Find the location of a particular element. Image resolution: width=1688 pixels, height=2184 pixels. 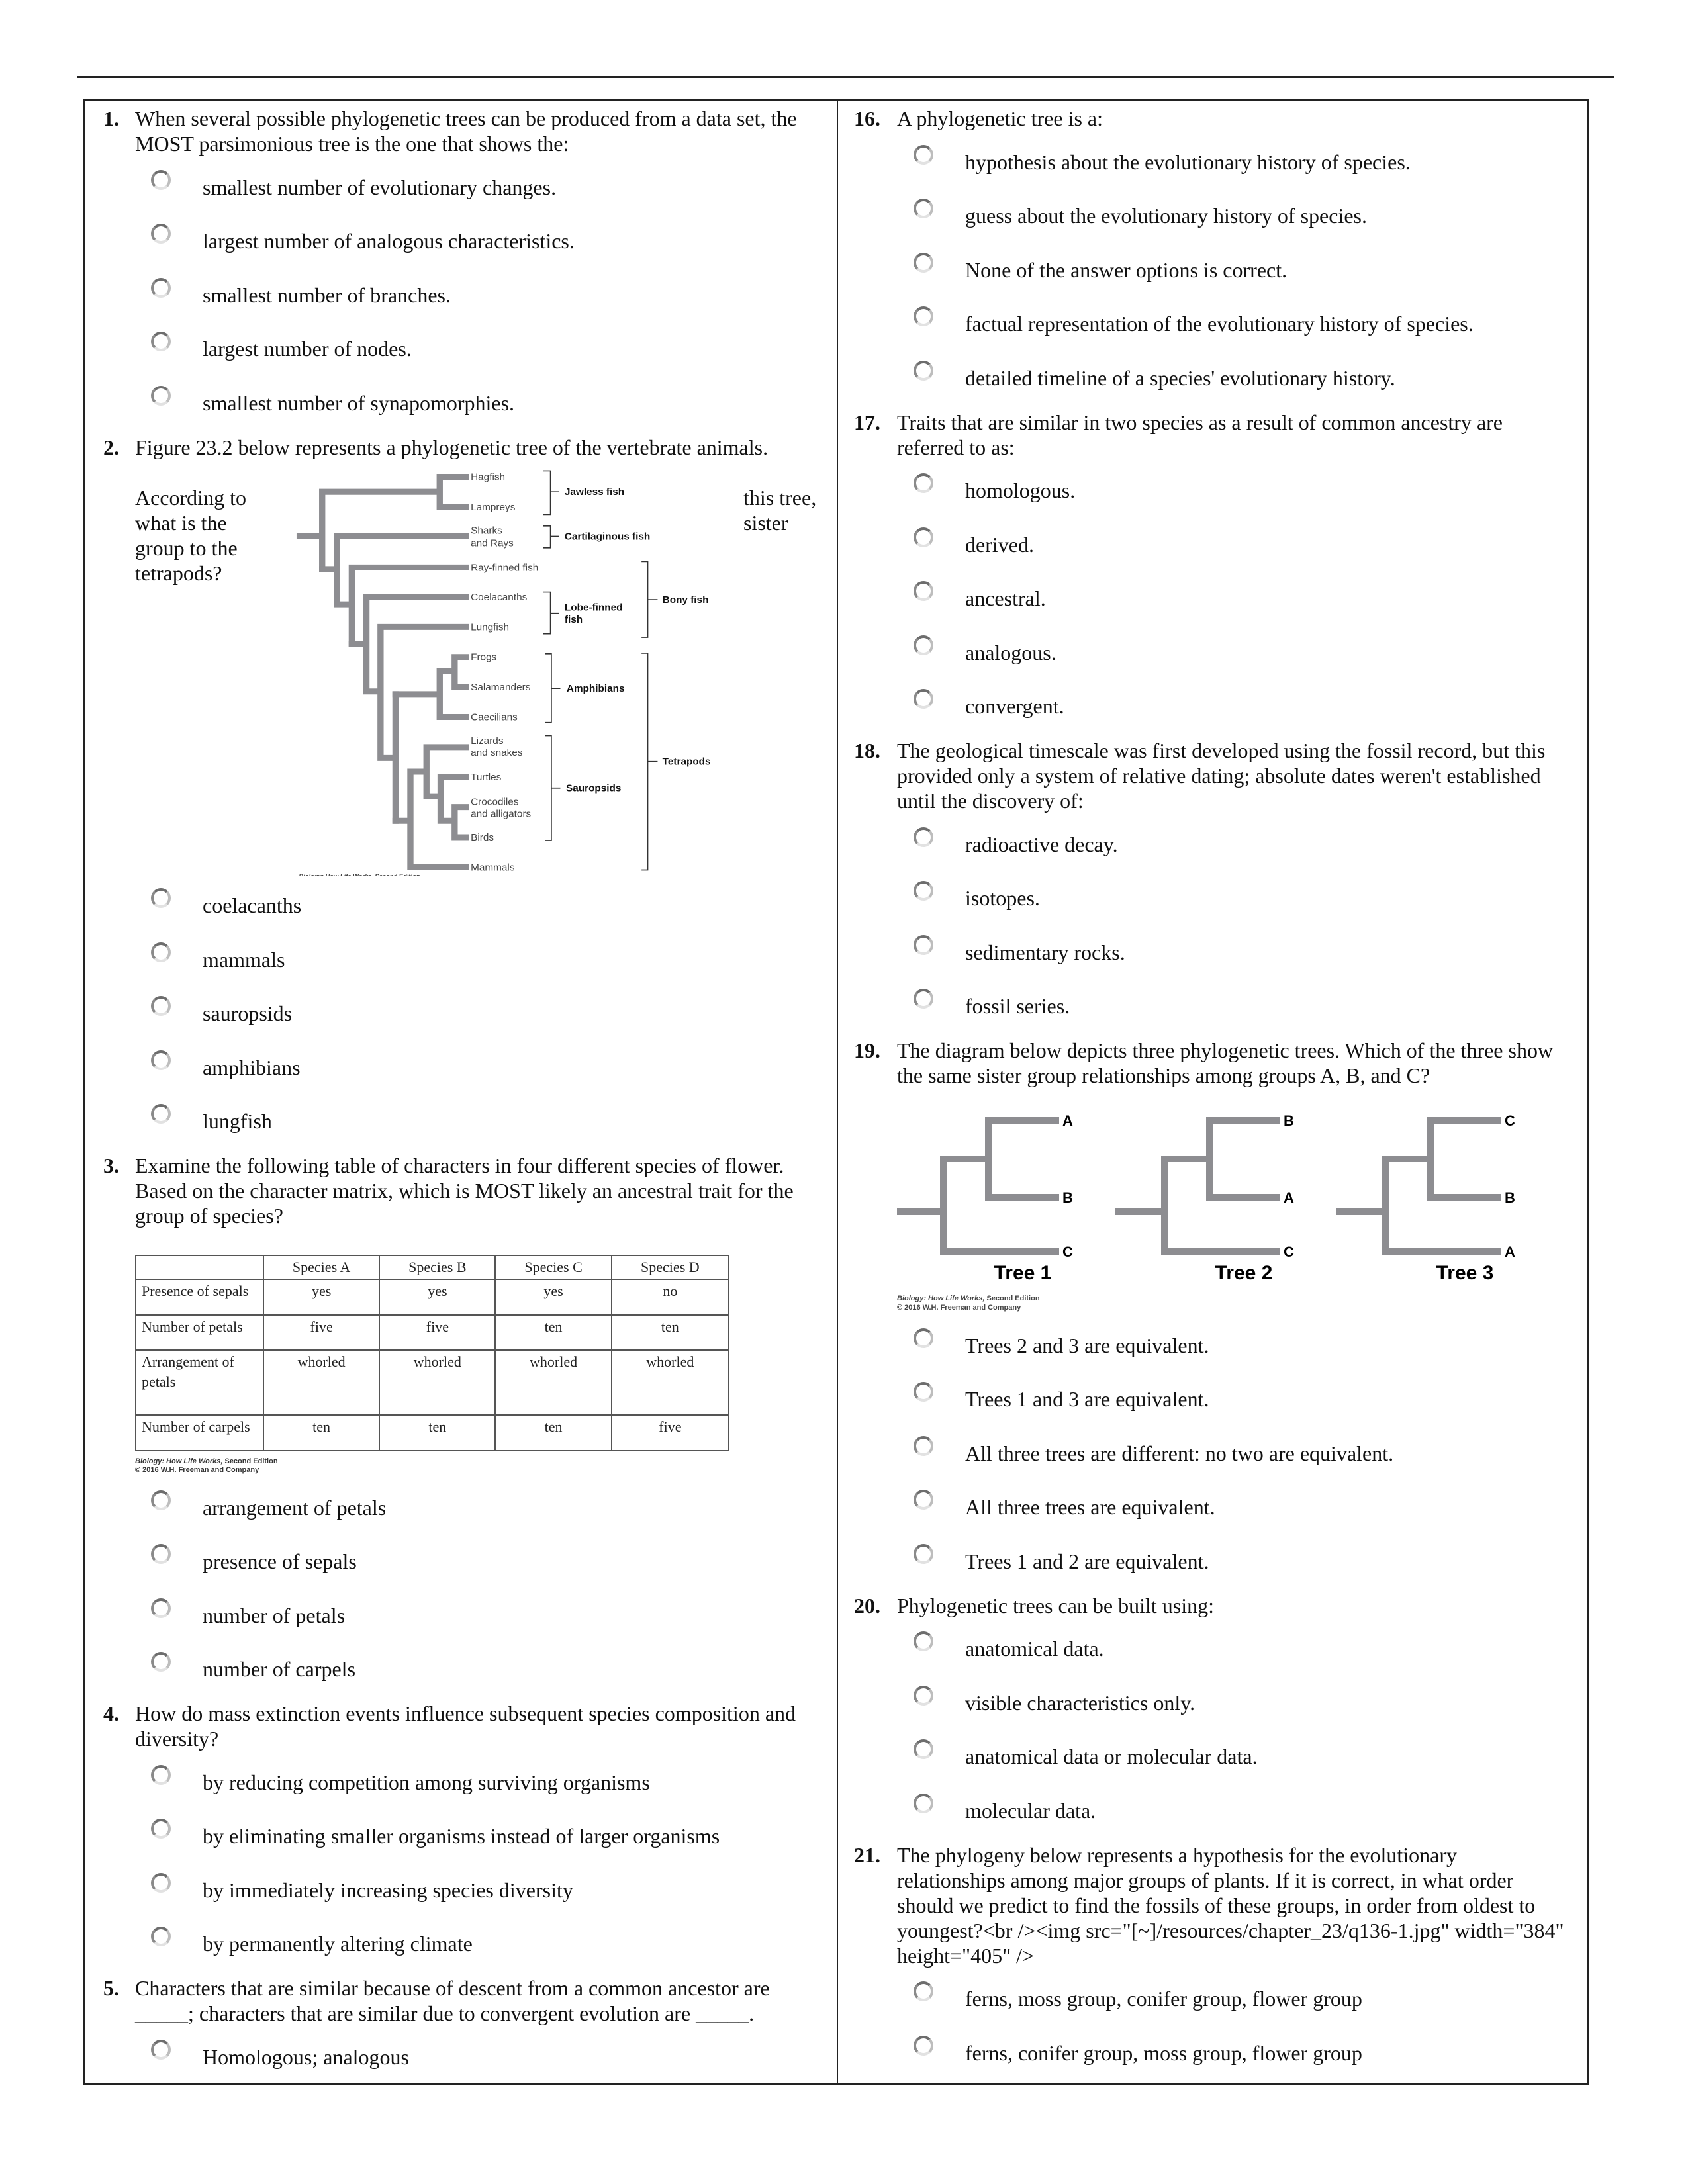

answer-option: Trees 1 and 2 are equivalent. is located at coordinates (1213, 1561).